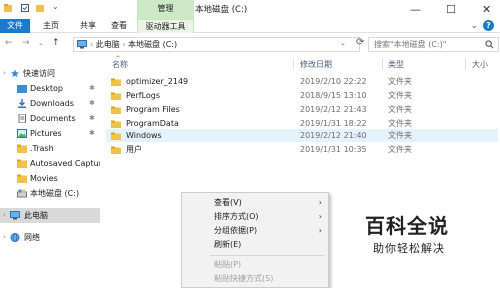  What do you see at coordinates (15, 26) in the screenshot?
I see `tab-file: 文件` at bounding box center [15, 26].